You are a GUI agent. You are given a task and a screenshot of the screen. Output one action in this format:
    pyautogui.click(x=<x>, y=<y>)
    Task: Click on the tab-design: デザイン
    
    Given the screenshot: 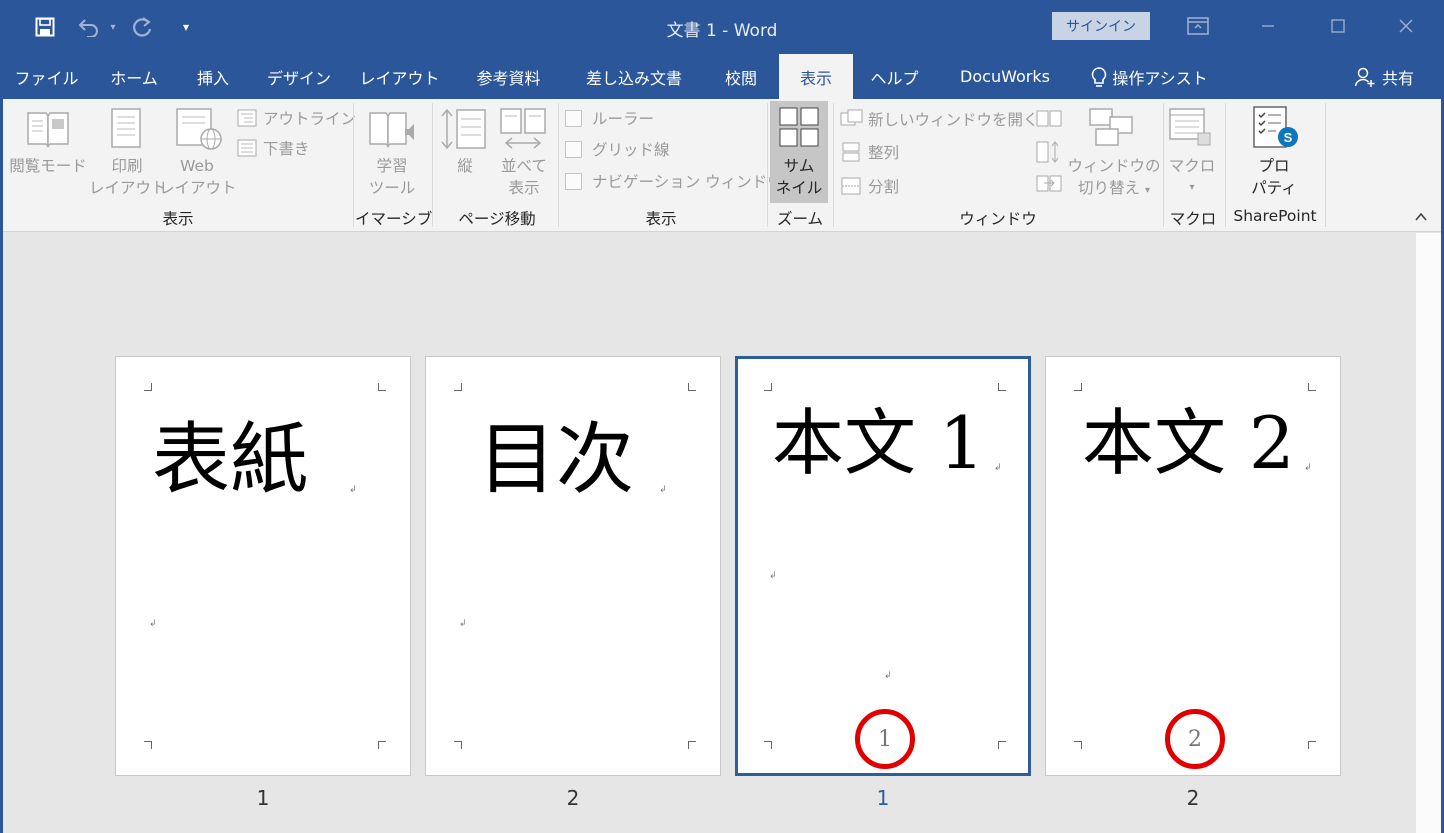 What is the action you would take?
    pyautogui.click(x=299, y=76)
    